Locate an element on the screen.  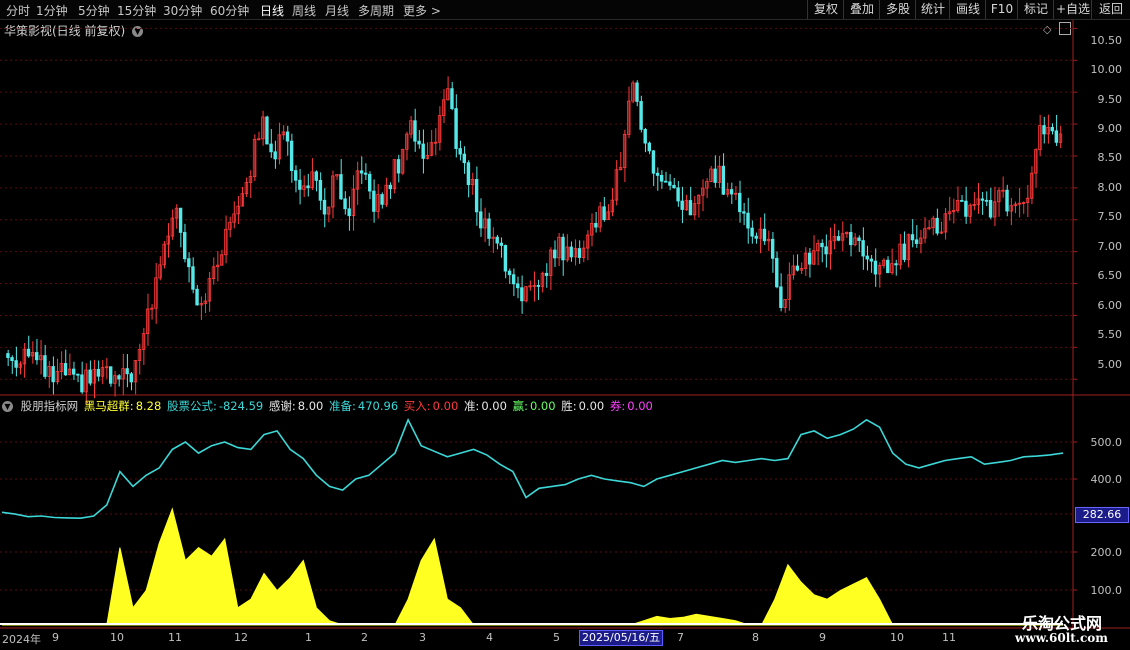
indicator-value-heima: 8.28 is located at coordinates (148, 406).